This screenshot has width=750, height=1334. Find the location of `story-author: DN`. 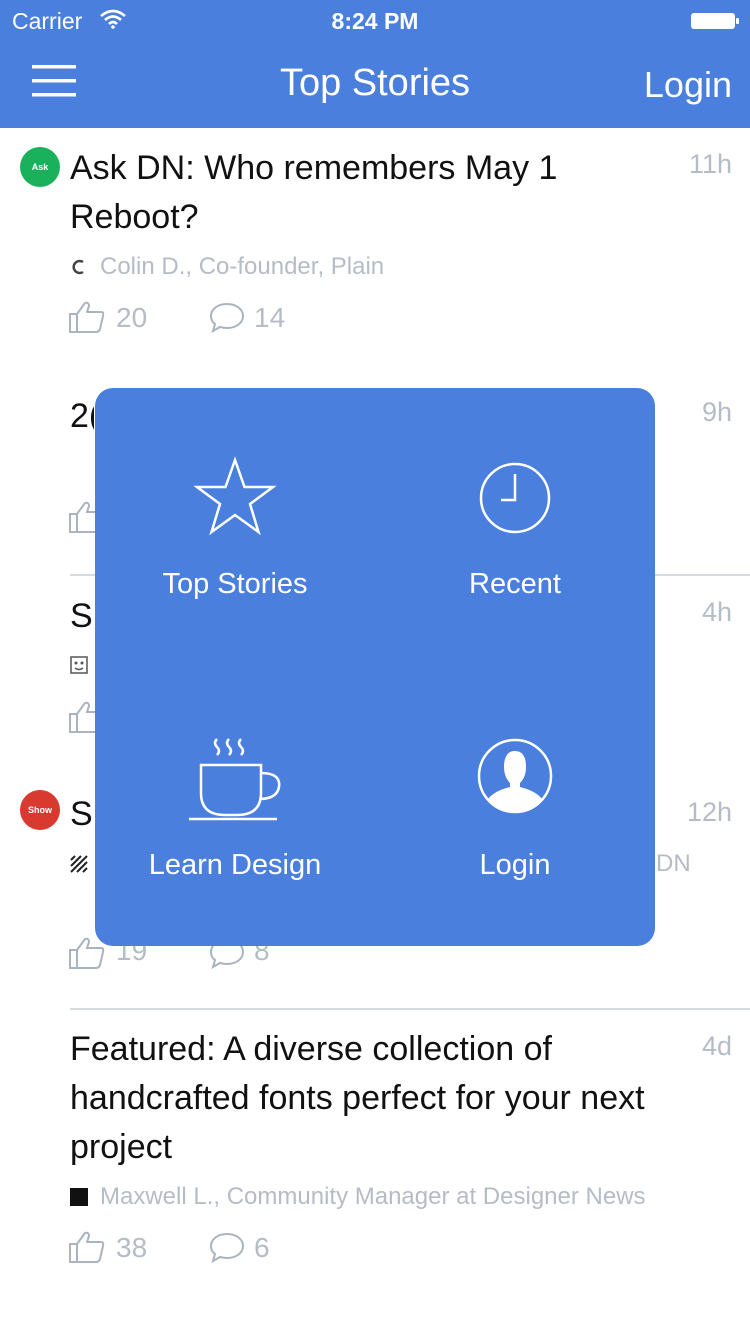

story-author: DN is located at coordinates (673, 864).